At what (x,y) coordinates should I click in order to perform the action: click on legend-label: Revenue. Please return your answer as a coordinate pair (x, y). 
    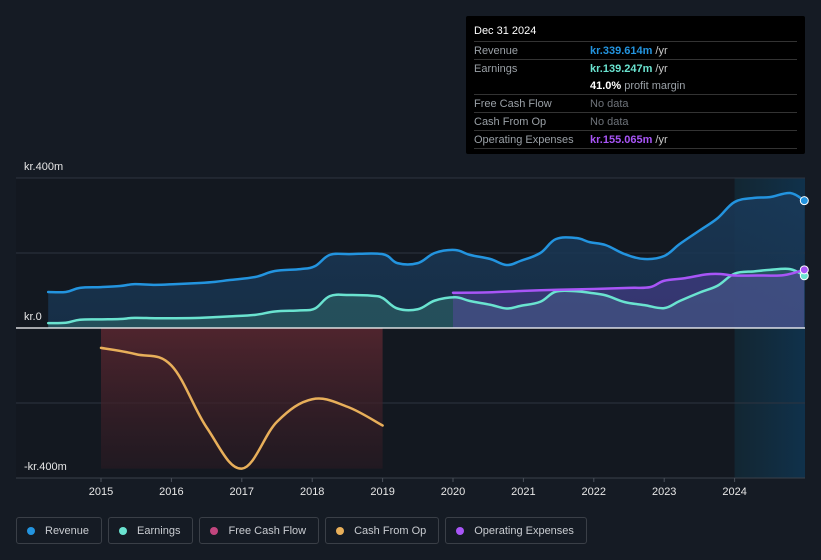
    Looking at the image, I should click on (67, 530).